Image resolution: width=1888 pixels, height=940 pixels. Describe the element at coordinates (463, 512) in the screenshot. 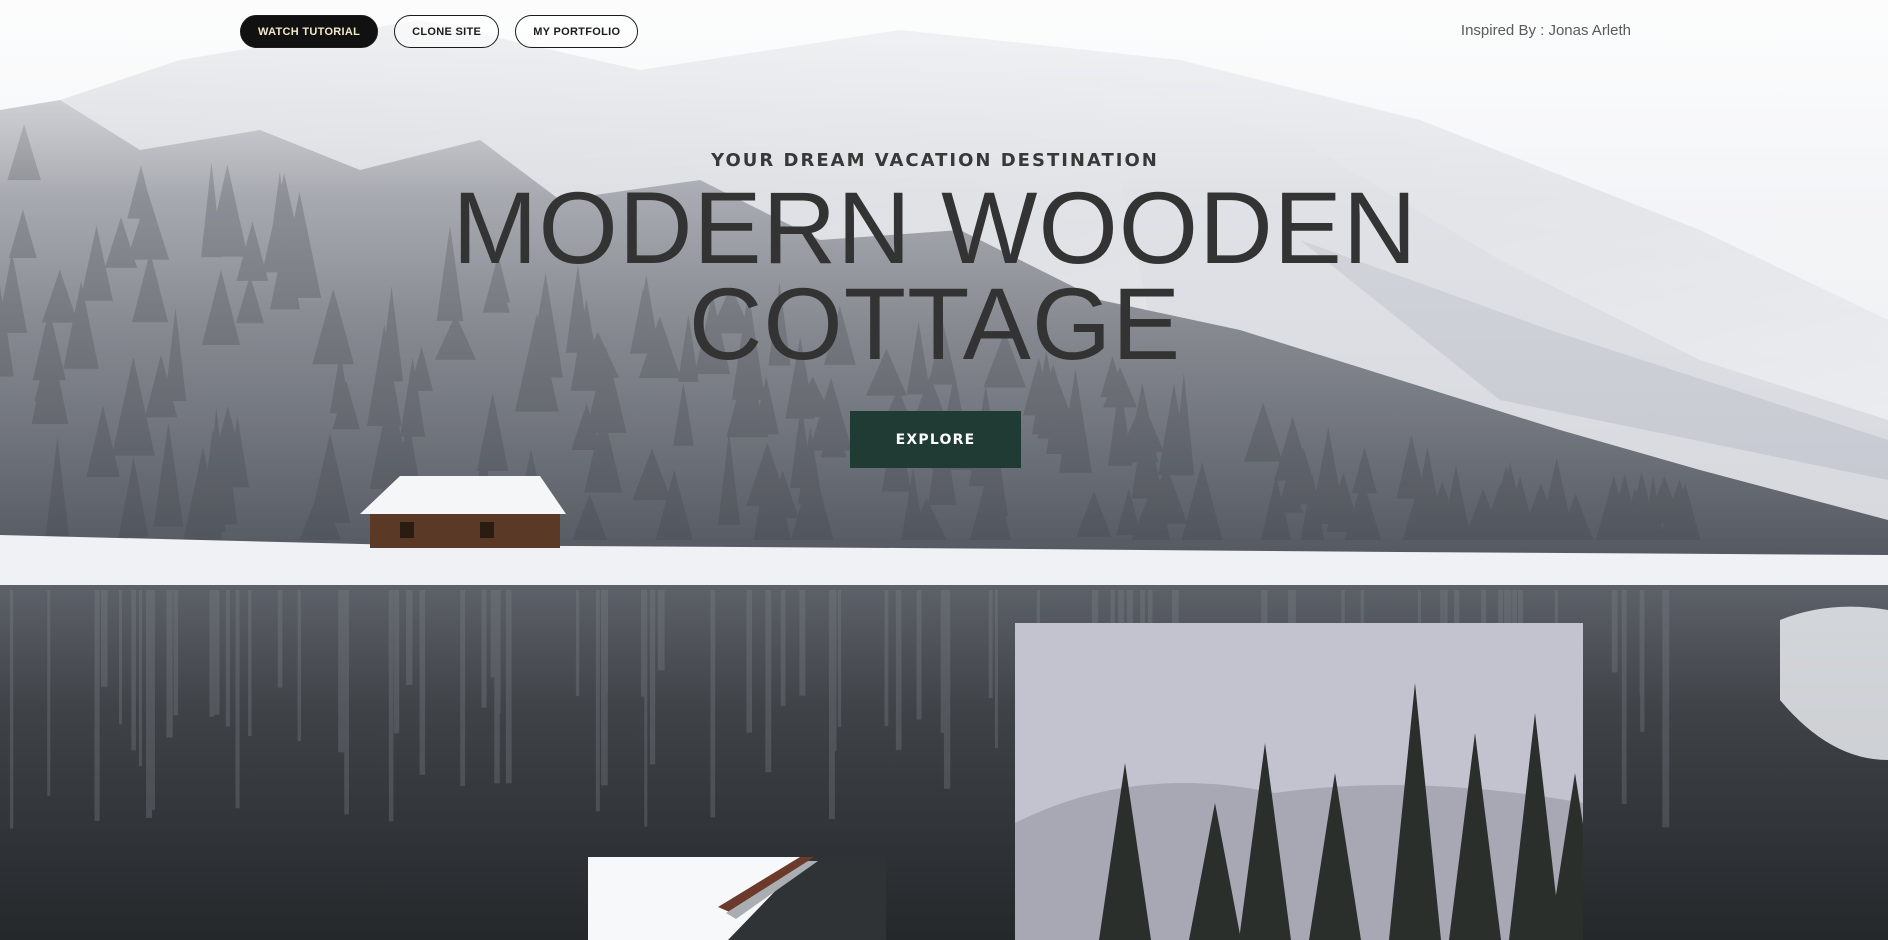

I see `cabin` at that location.